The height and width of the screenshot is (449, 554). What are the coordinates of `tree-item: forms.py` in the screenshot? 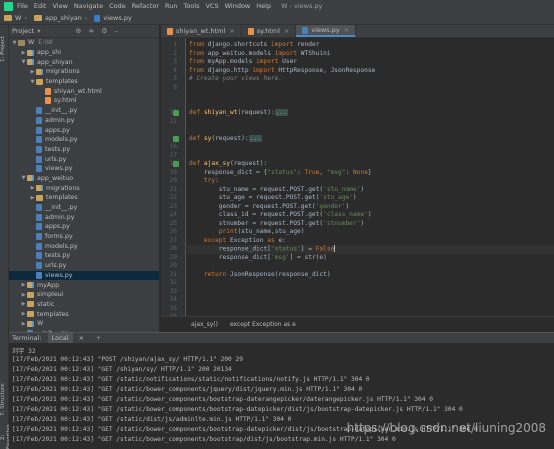 It's located at (84, 237).